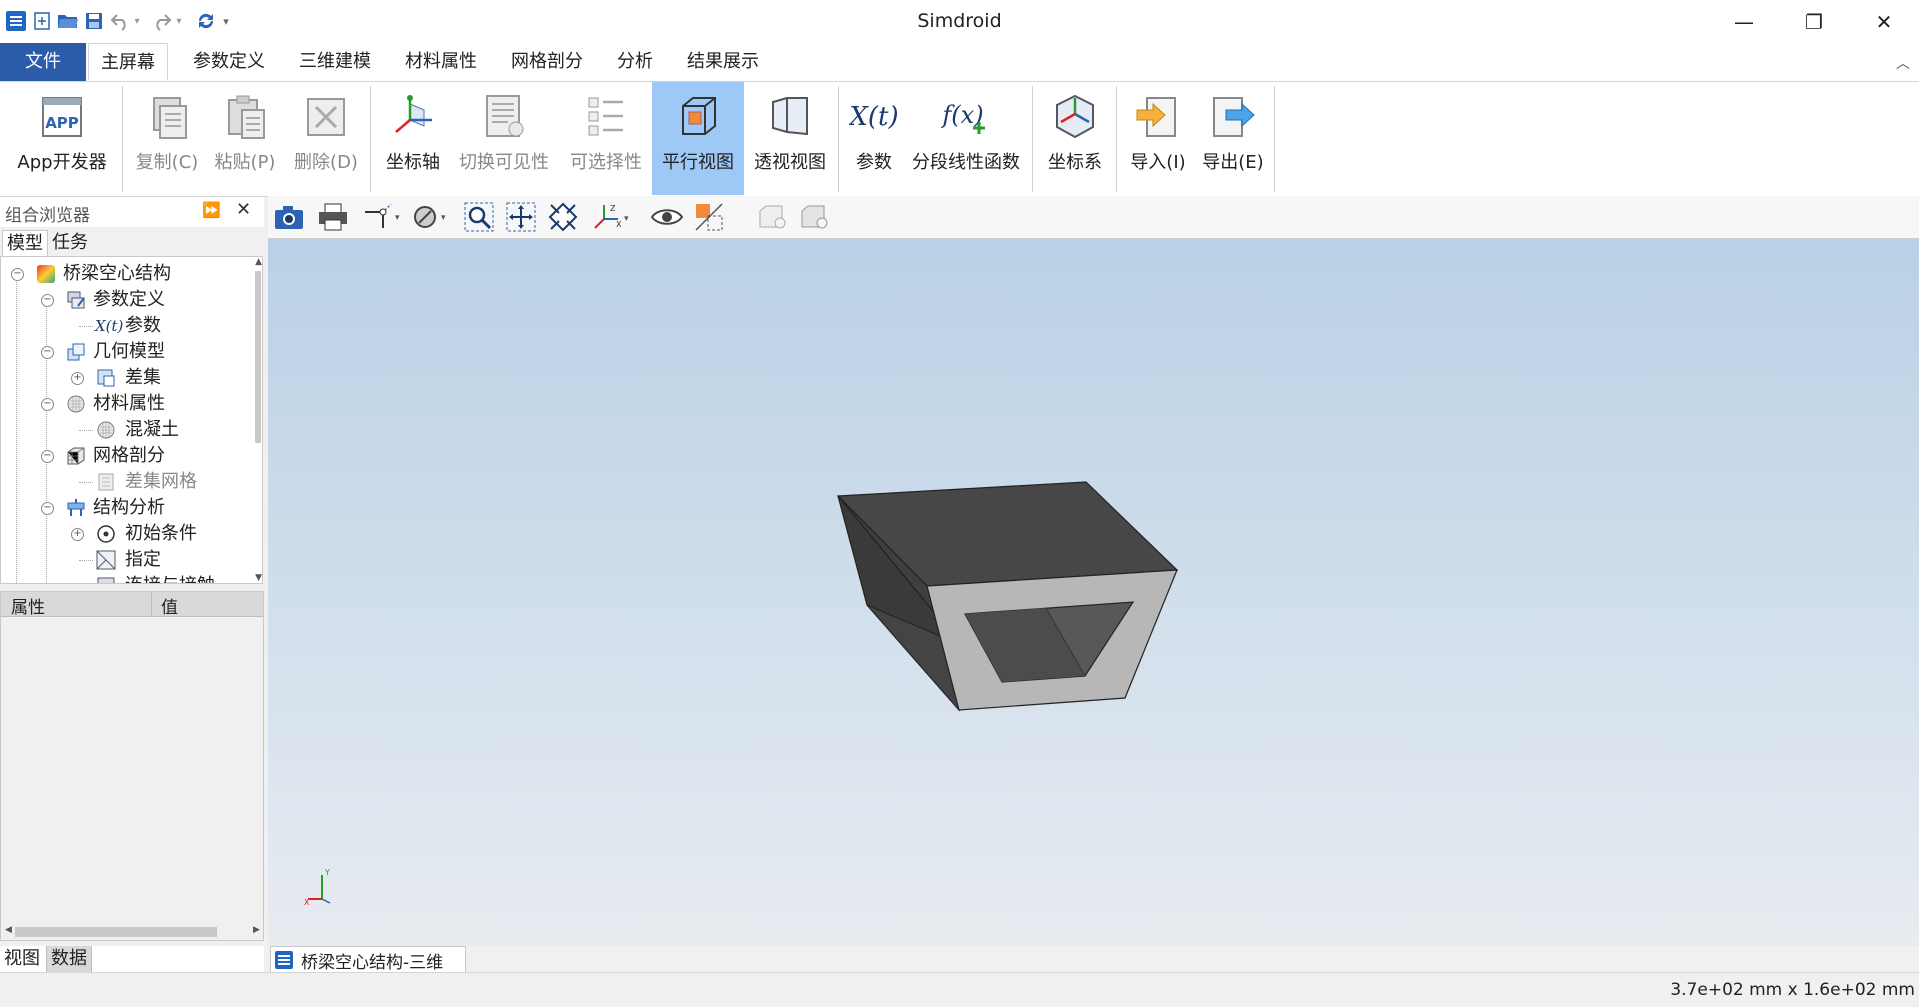 The height and width of the screenshot is (1007, 1919). Describe the element at coordinates (76, 507) in the screenshot. I see `analysis-icon` at that location.